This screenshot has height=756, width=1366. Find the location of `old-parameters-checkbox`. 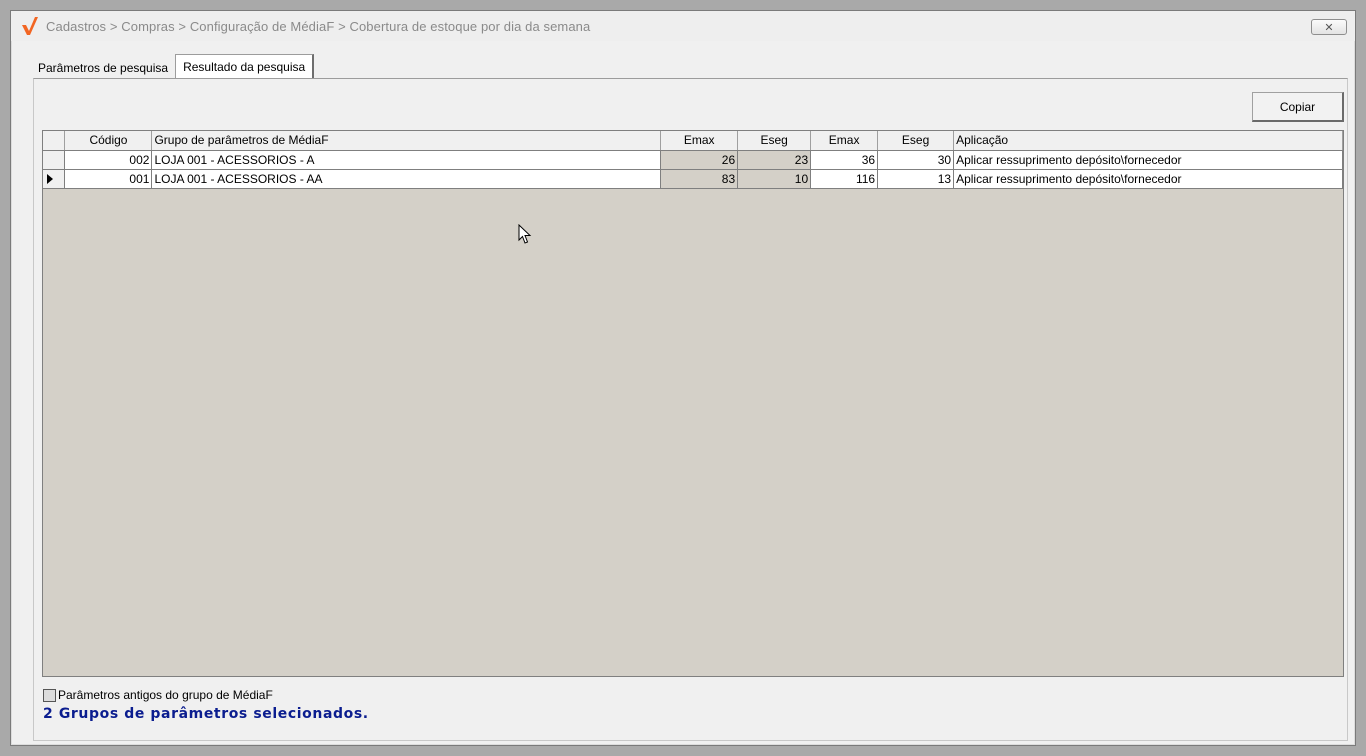

old-parameters-checkbox is located at coordinates (49, 695).